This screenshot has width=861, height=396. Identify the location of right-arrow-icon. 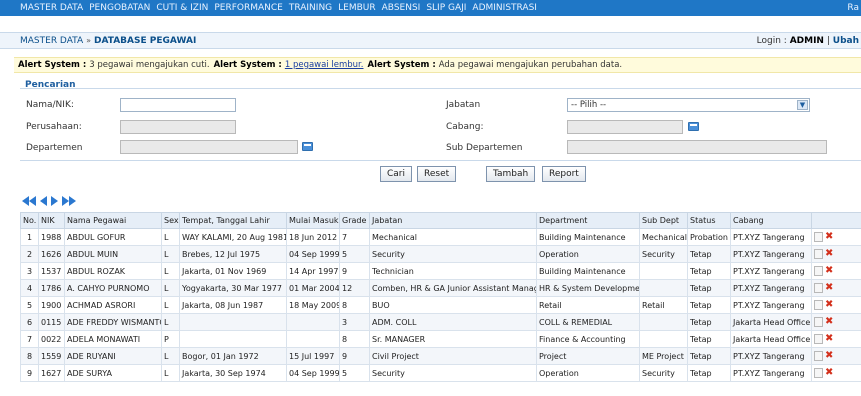
(54, 201).